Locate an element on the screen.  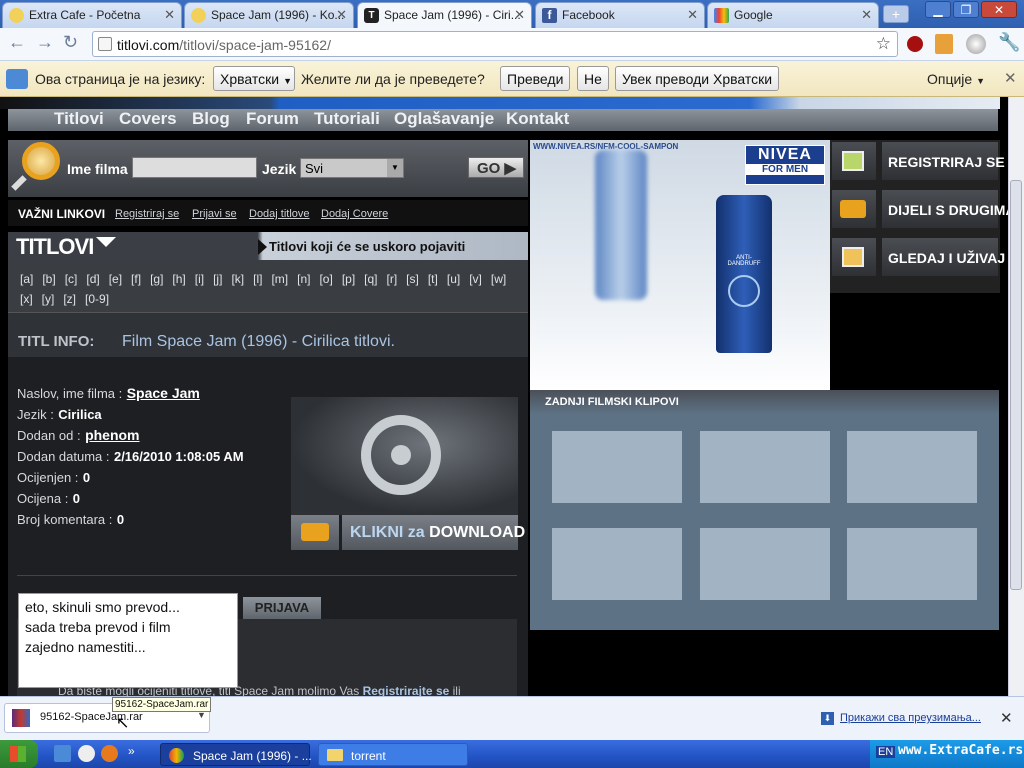
more-quicklaunch-icon: » is located at coordinates (131, 751).